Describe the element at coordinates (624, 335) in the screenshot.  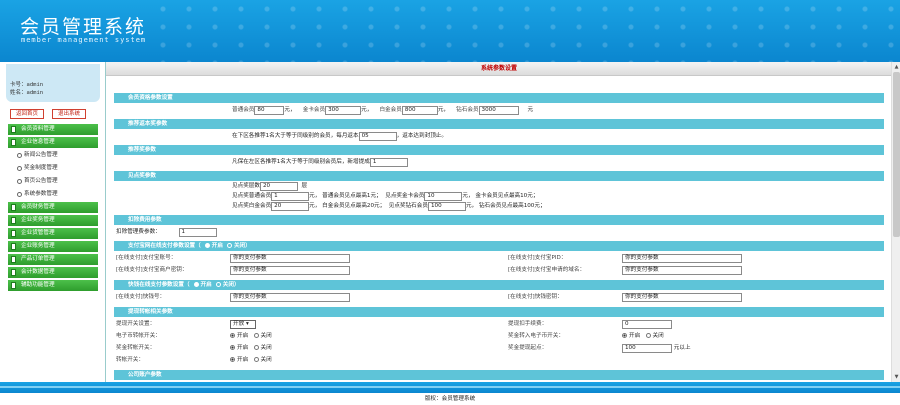
I see `bonus-to-ecoin-on-radio` at that location.